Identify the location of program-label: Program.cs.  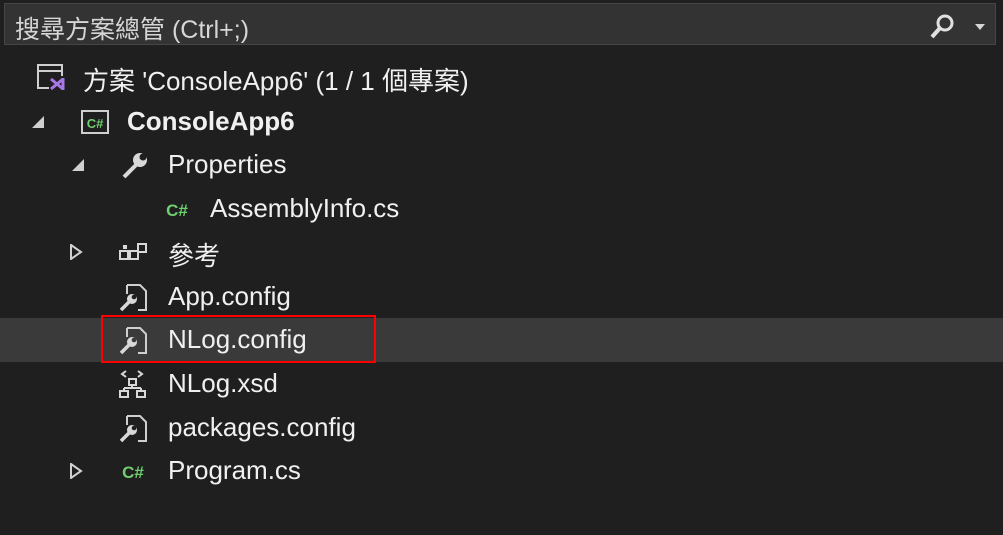
(234, 470).